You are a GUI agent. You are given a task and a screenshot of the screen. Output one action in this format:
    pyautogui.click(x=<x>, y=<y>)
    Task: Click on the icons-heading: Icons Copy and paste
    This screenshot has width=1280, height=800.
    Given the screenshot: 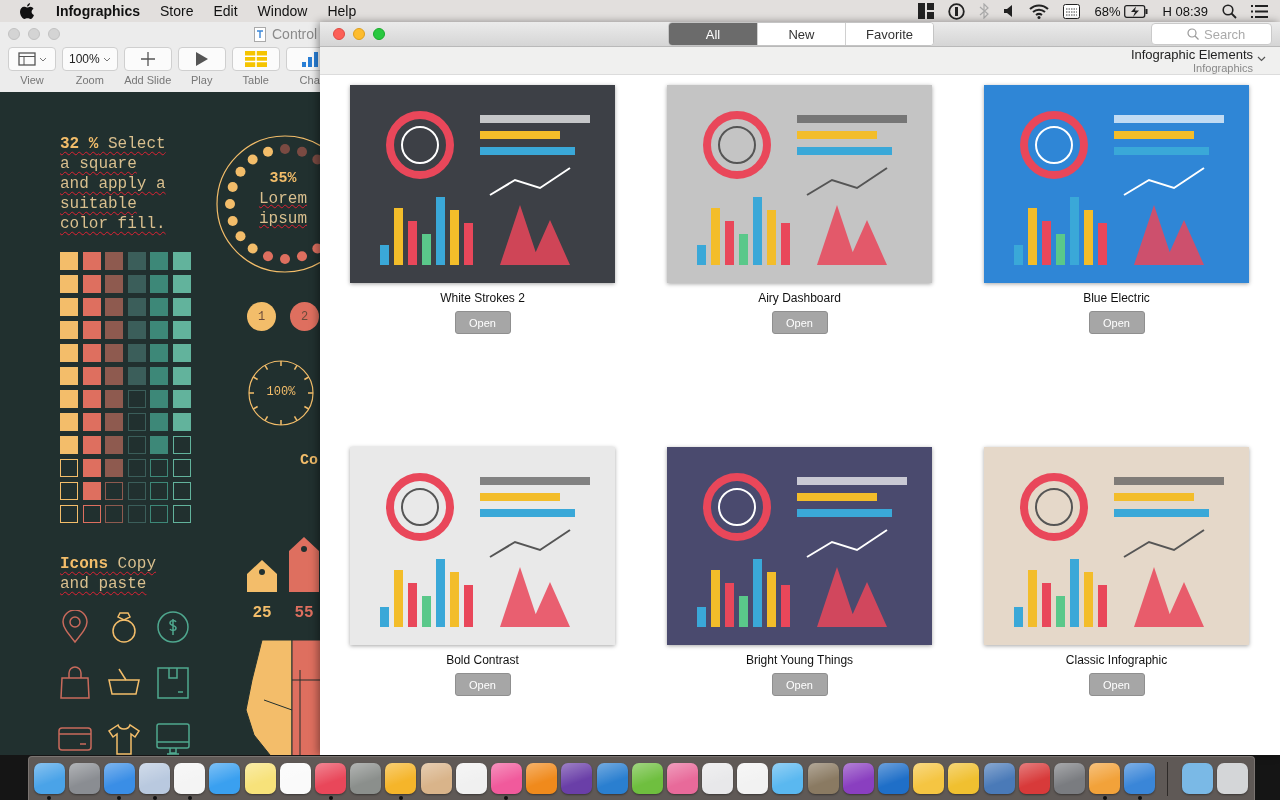 What is the action you would take?
    pyautogui.click(x=109, y=574)
    